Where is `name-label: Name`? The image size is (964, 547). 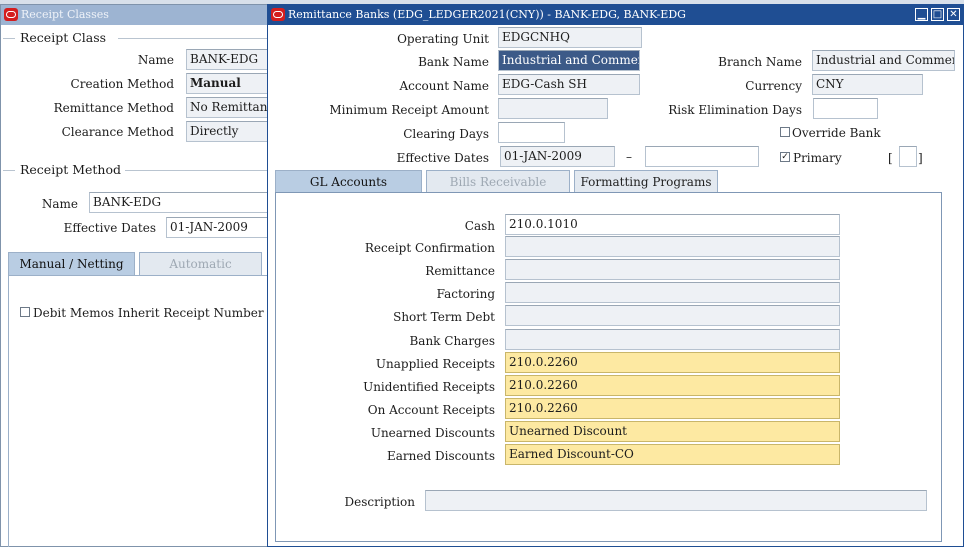
name-label: Name is located at coordinates (155, 60).